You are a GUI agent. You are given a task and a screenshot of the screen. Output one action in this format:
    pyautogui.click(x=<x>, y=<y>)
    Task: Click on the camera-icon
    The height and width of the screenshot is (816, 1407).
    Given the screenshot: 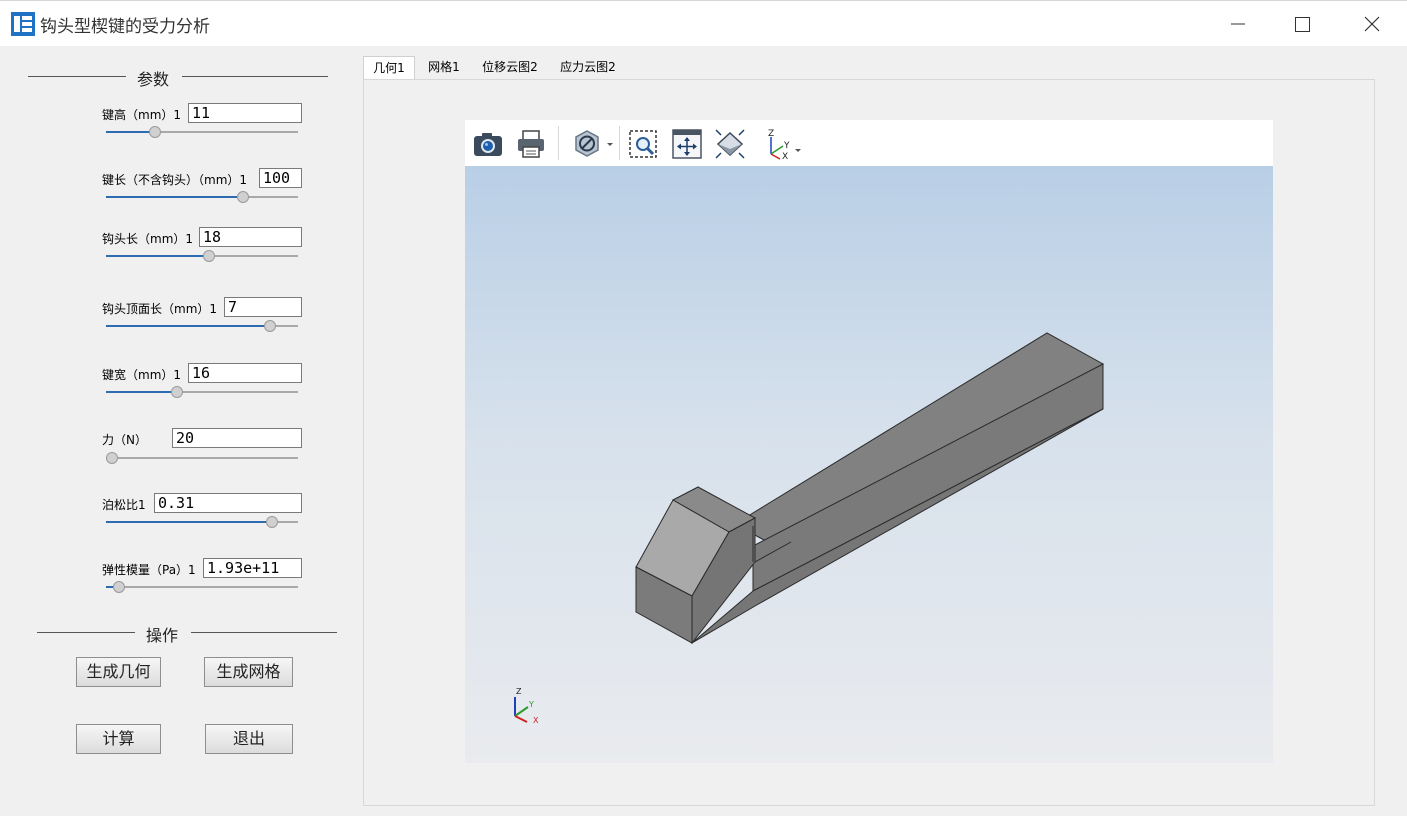 What is the action you would take?
    pyautogui.click(x=488, y=144)
    